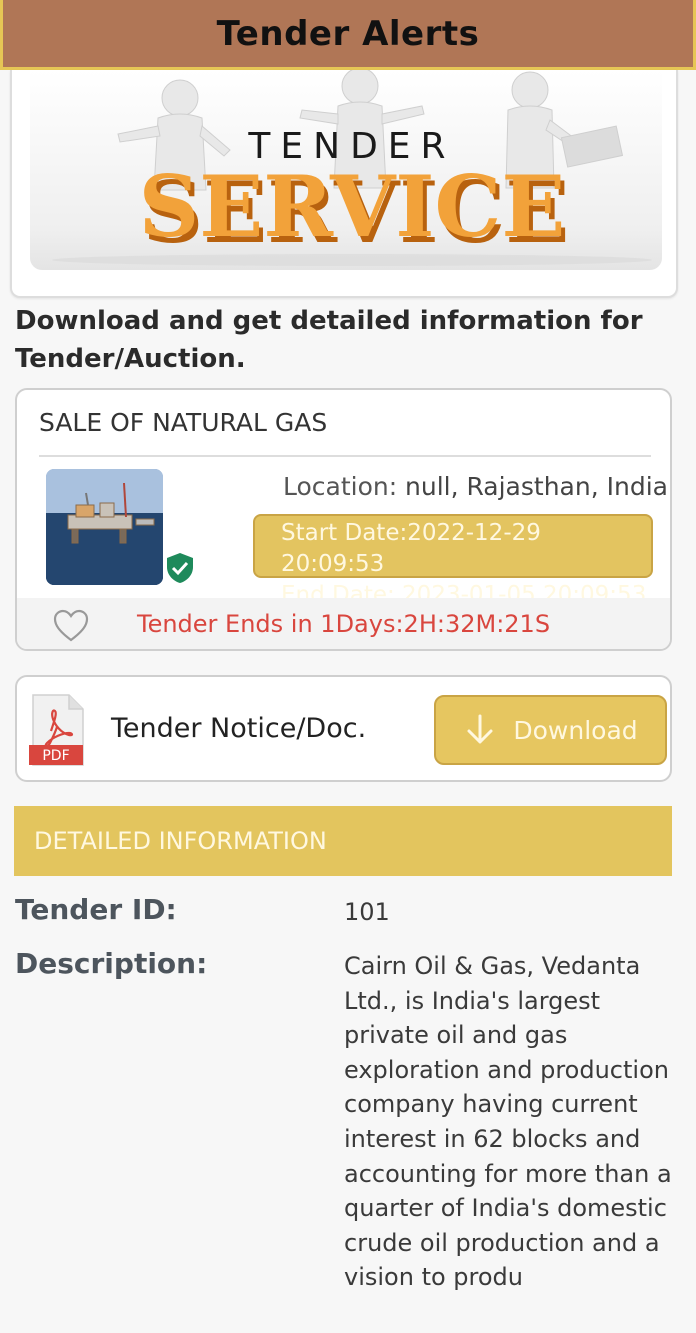 Image resolution: width=696 pixels, height=1333 pixels. I want to click on document-label: Tender Notice/Doc., so click(239, 728).